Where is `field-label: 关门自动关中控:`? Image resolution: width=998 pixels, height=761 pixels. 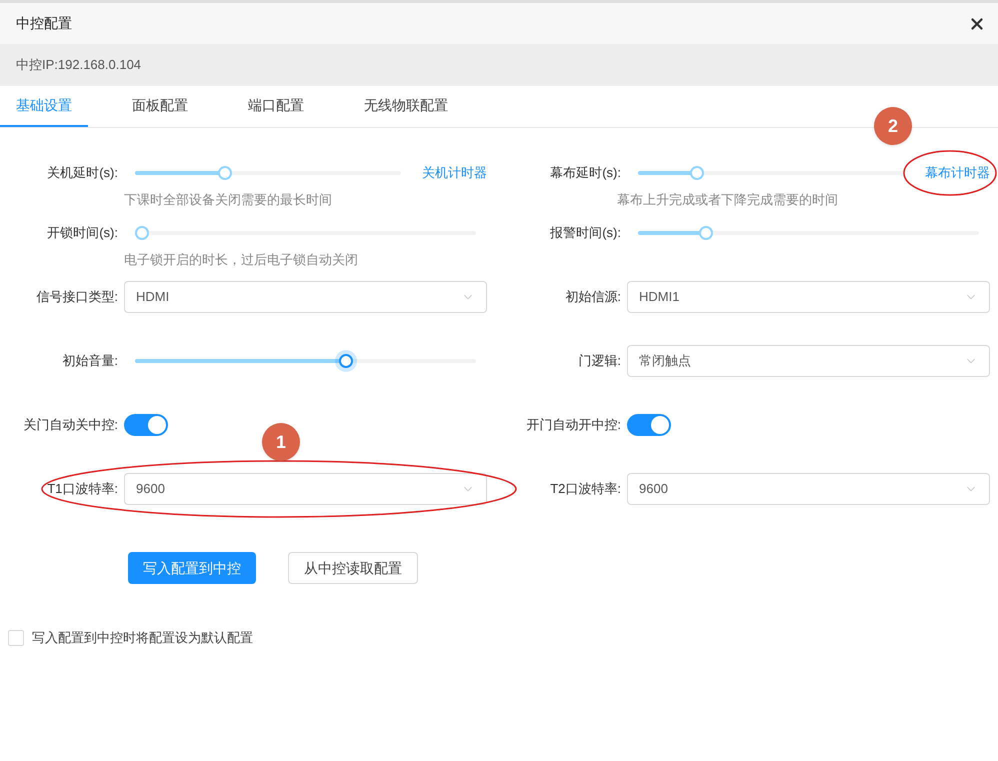 field-label: 关门自动关中控: is located at coordinates (70, 425).